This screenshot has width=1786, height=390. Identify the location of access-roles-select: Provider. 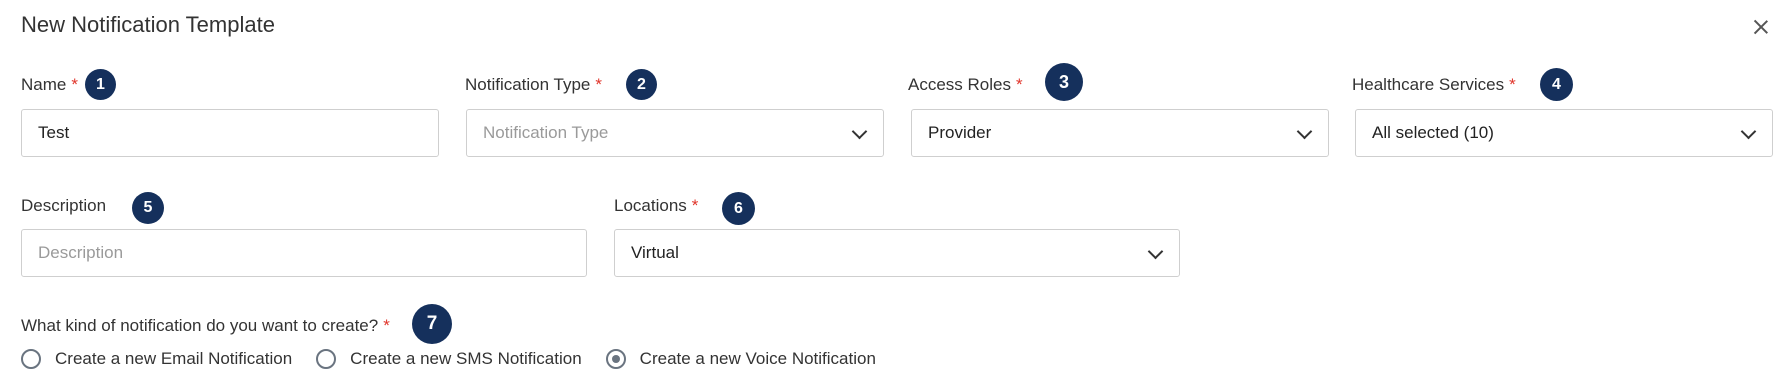
(1120, 133).